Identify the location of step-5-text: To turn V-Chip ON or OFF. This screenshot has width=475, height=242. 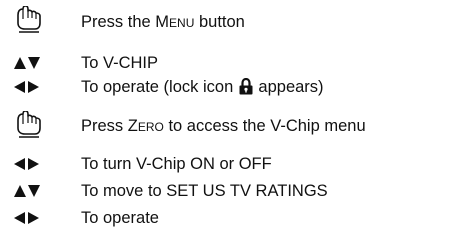
(176, 164).